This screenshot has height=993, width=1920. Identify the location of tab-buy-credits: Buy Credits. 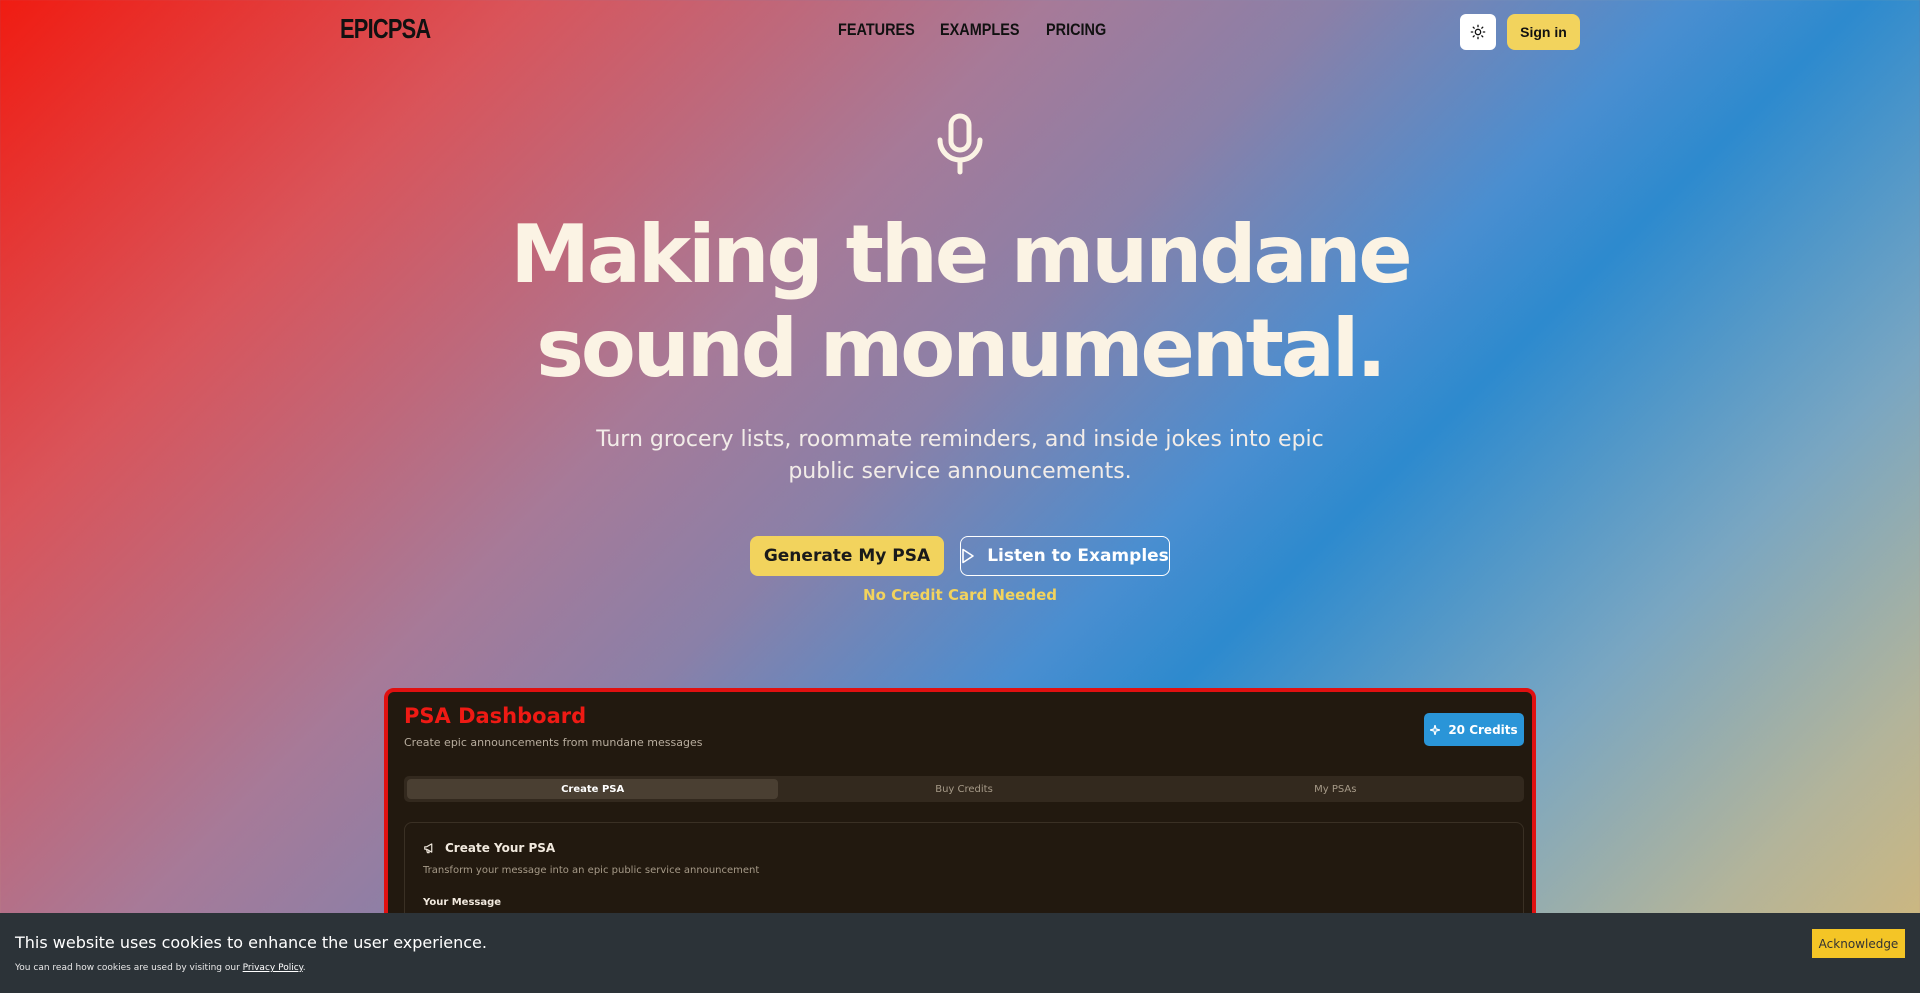
(963, 789).